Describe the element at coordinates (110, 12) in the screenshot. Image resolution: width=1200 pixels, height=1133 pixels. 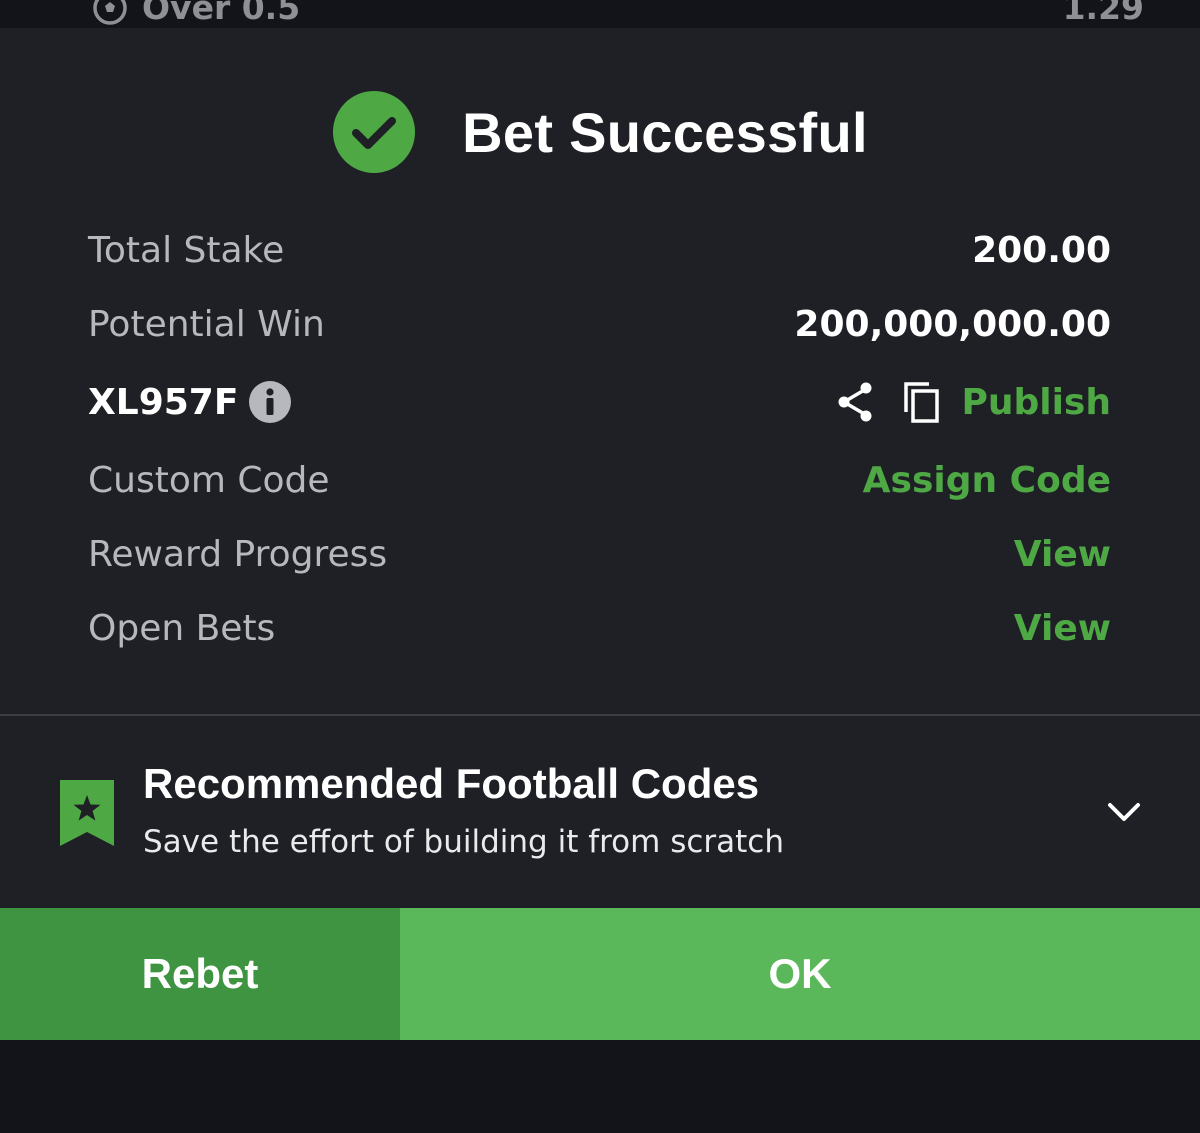
I see `football-icon` at that location.